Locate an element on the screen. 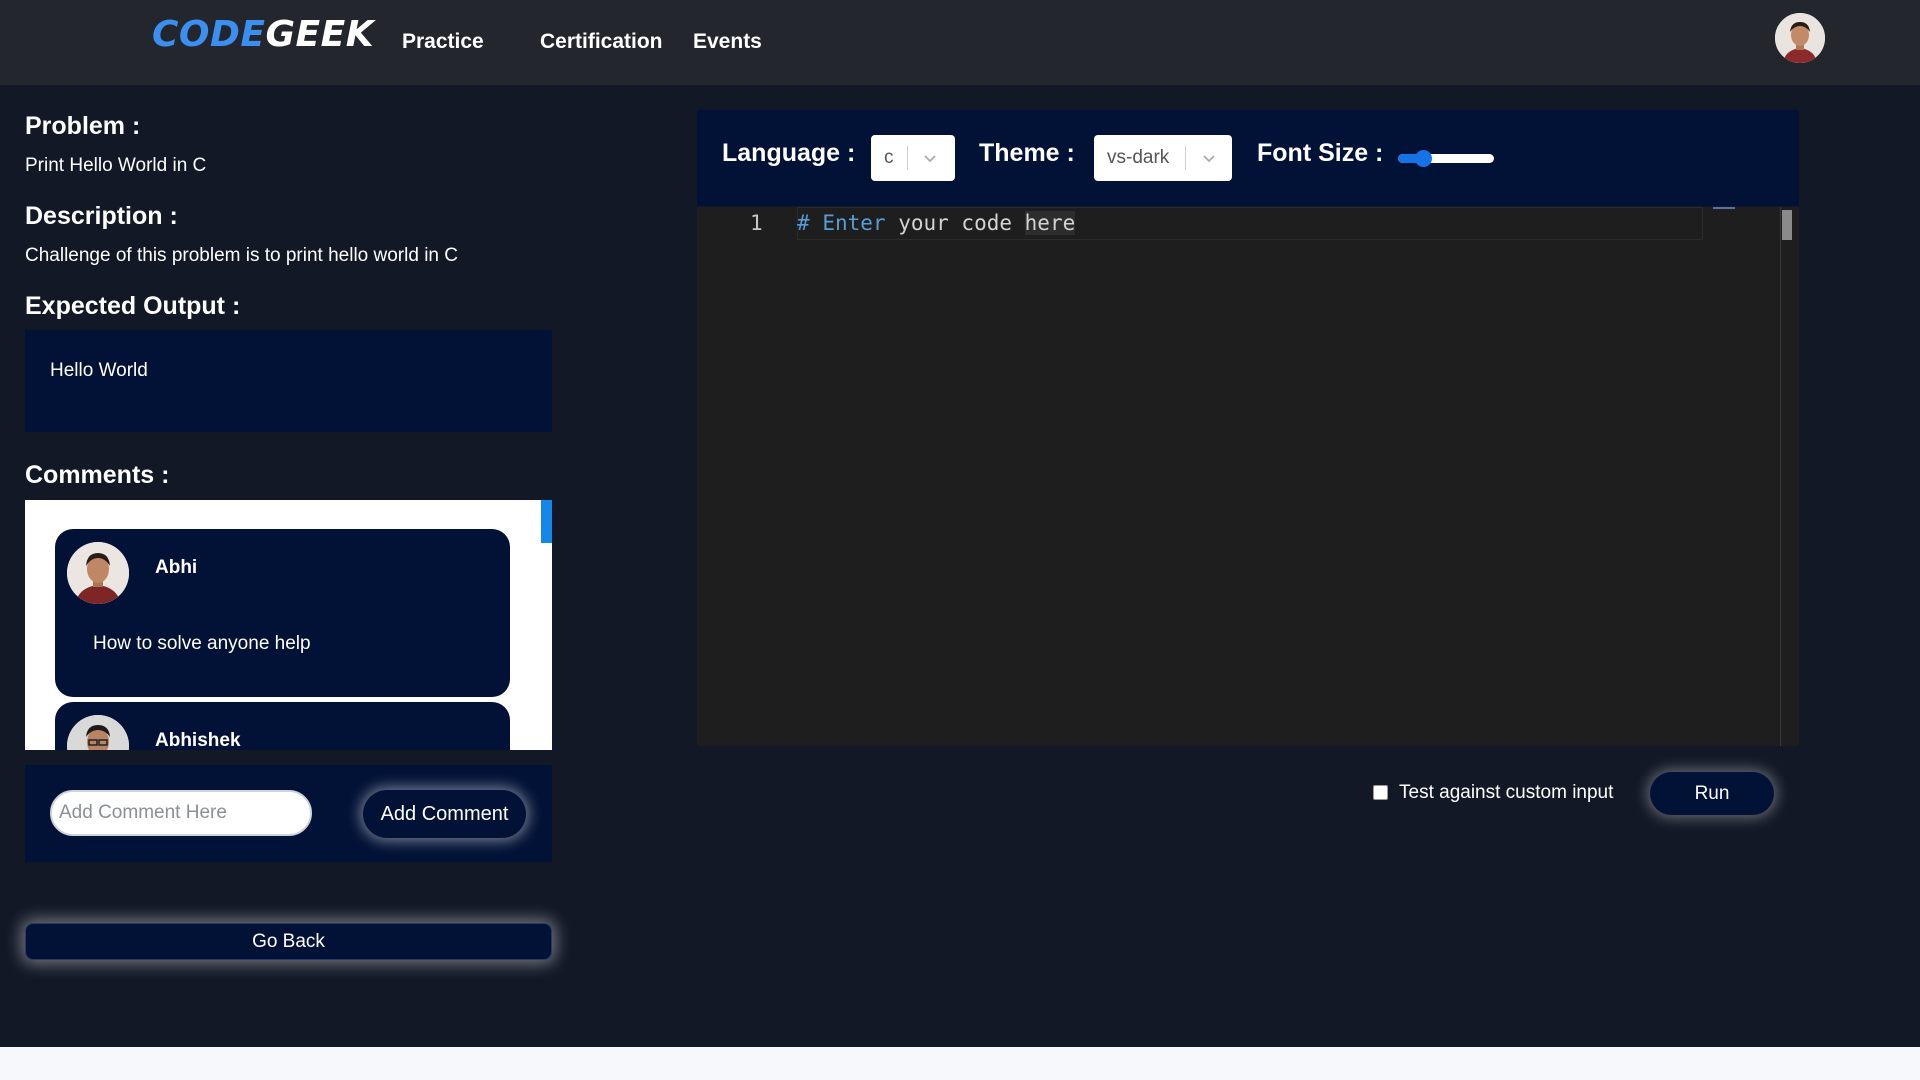  comment-author: Abhi is located at coordinates (176, 567).